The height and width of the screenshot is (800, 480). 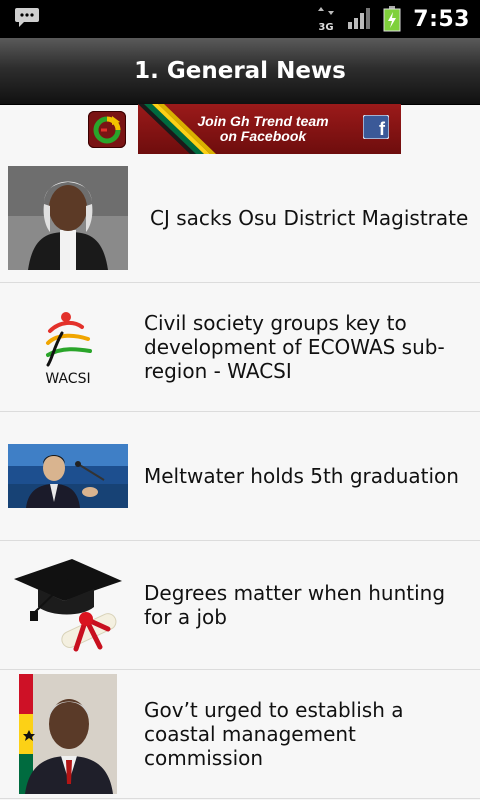 I want to click on battery-charging-icon, so click(x=392, y=19).